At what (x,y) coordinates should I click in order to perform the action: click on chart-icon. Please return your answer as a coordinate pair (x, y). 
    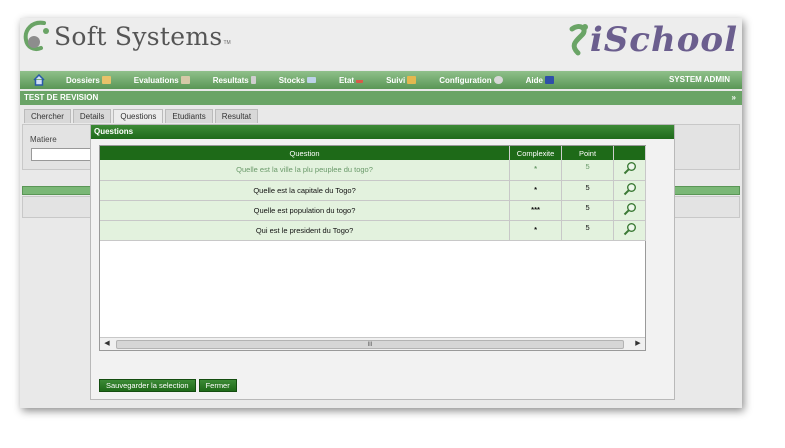
    Looking at the image, I should click on (360, 80).